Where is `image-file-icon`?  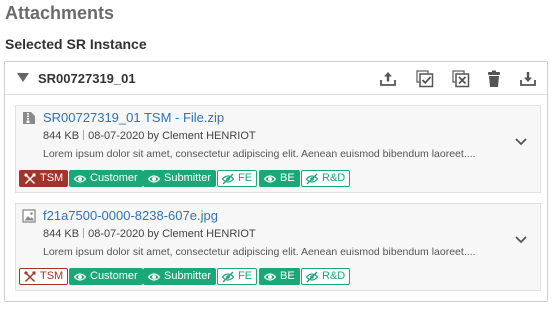 image-file-icon is located at coordinates (29, 216).